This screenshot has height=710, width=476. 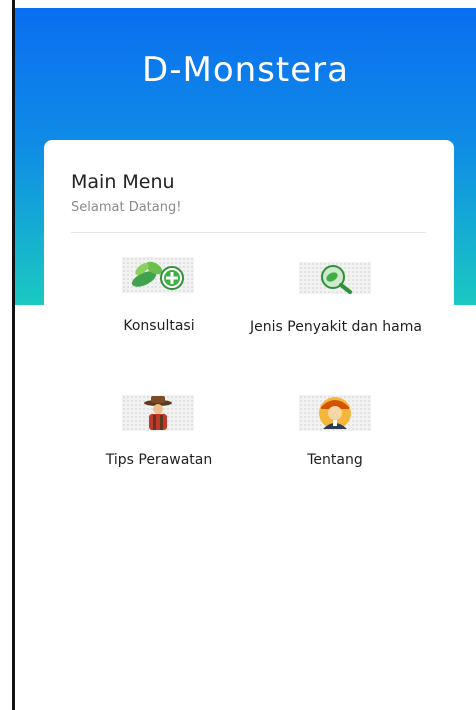 What do you see at coordinates (159, 433) in the screenshot?
I see `menu-item-tips-perawatan: Tips Perawatan` at bounding box center [159, 433].